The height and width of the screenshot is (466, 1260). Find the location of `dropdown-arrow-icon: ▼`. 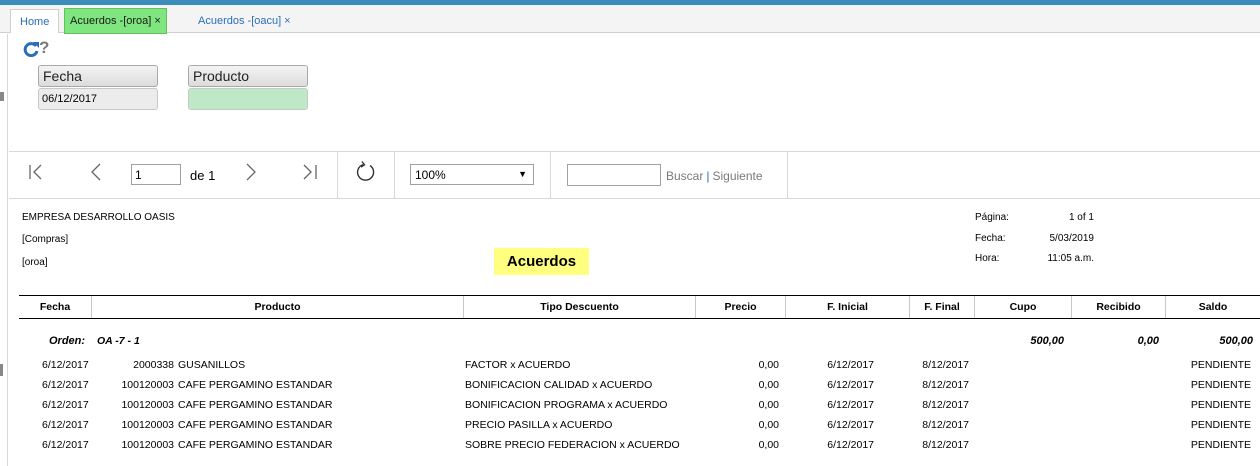

dropdown-arrow-icon: ▼ is located at coordinates (522, 174).